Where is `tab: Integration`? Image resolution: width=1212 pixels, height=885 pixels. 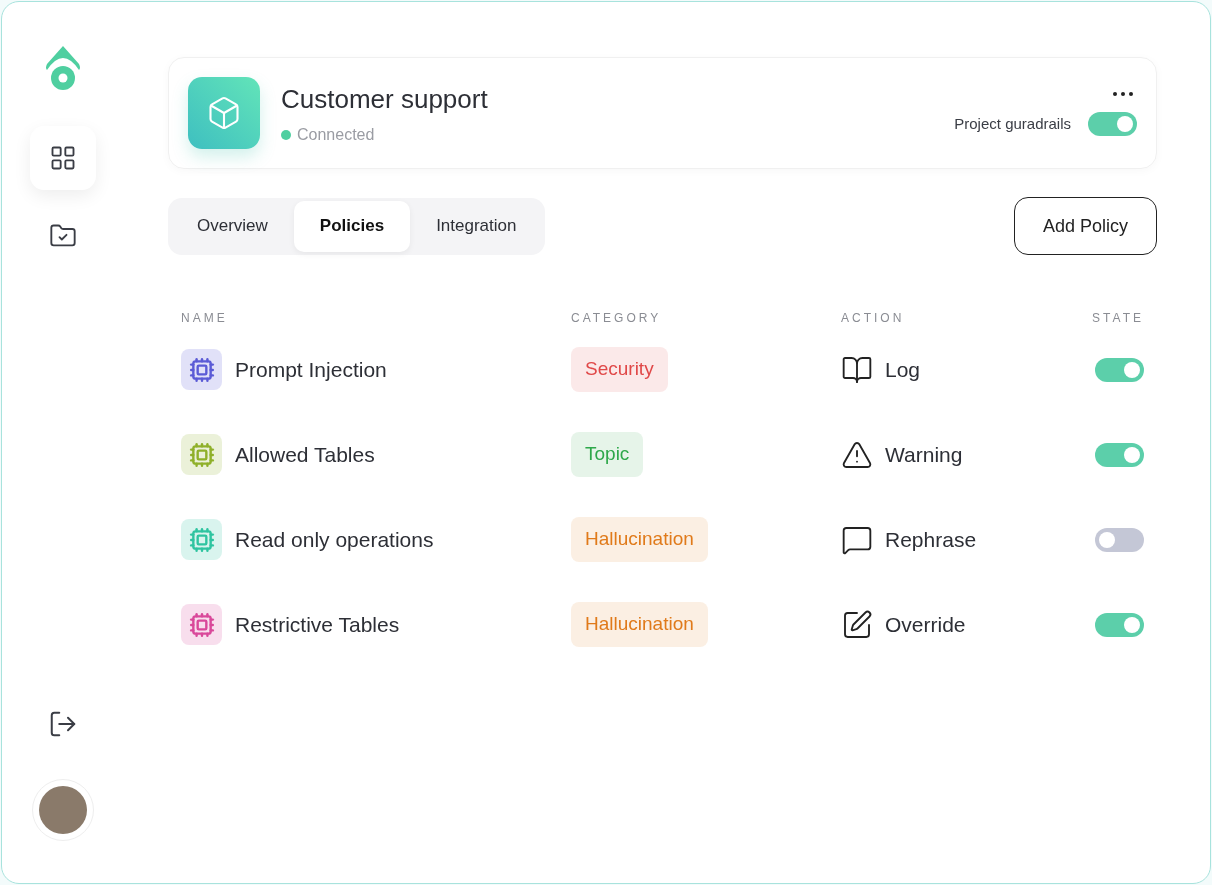
tab: Integration is located at coordinates (476, 226).